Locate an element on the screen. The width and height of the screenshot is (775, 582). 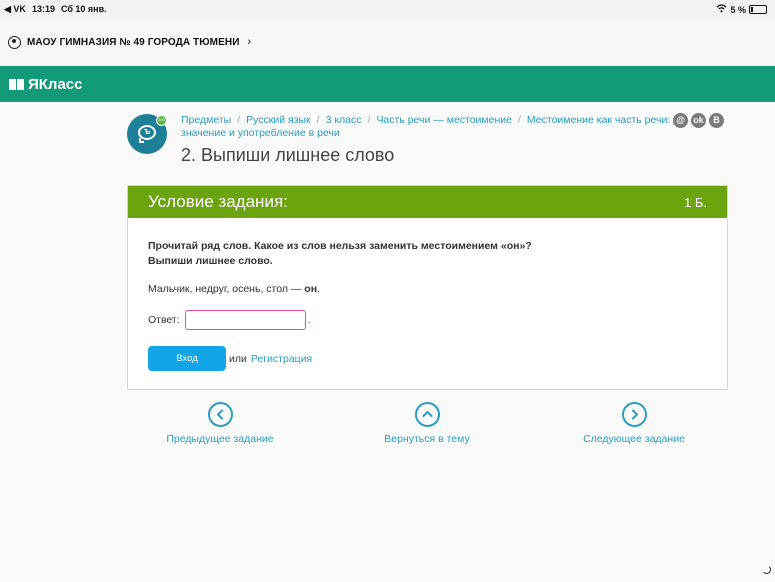
date-label: Сб 10 янв. is located at coordinates (83, 9).